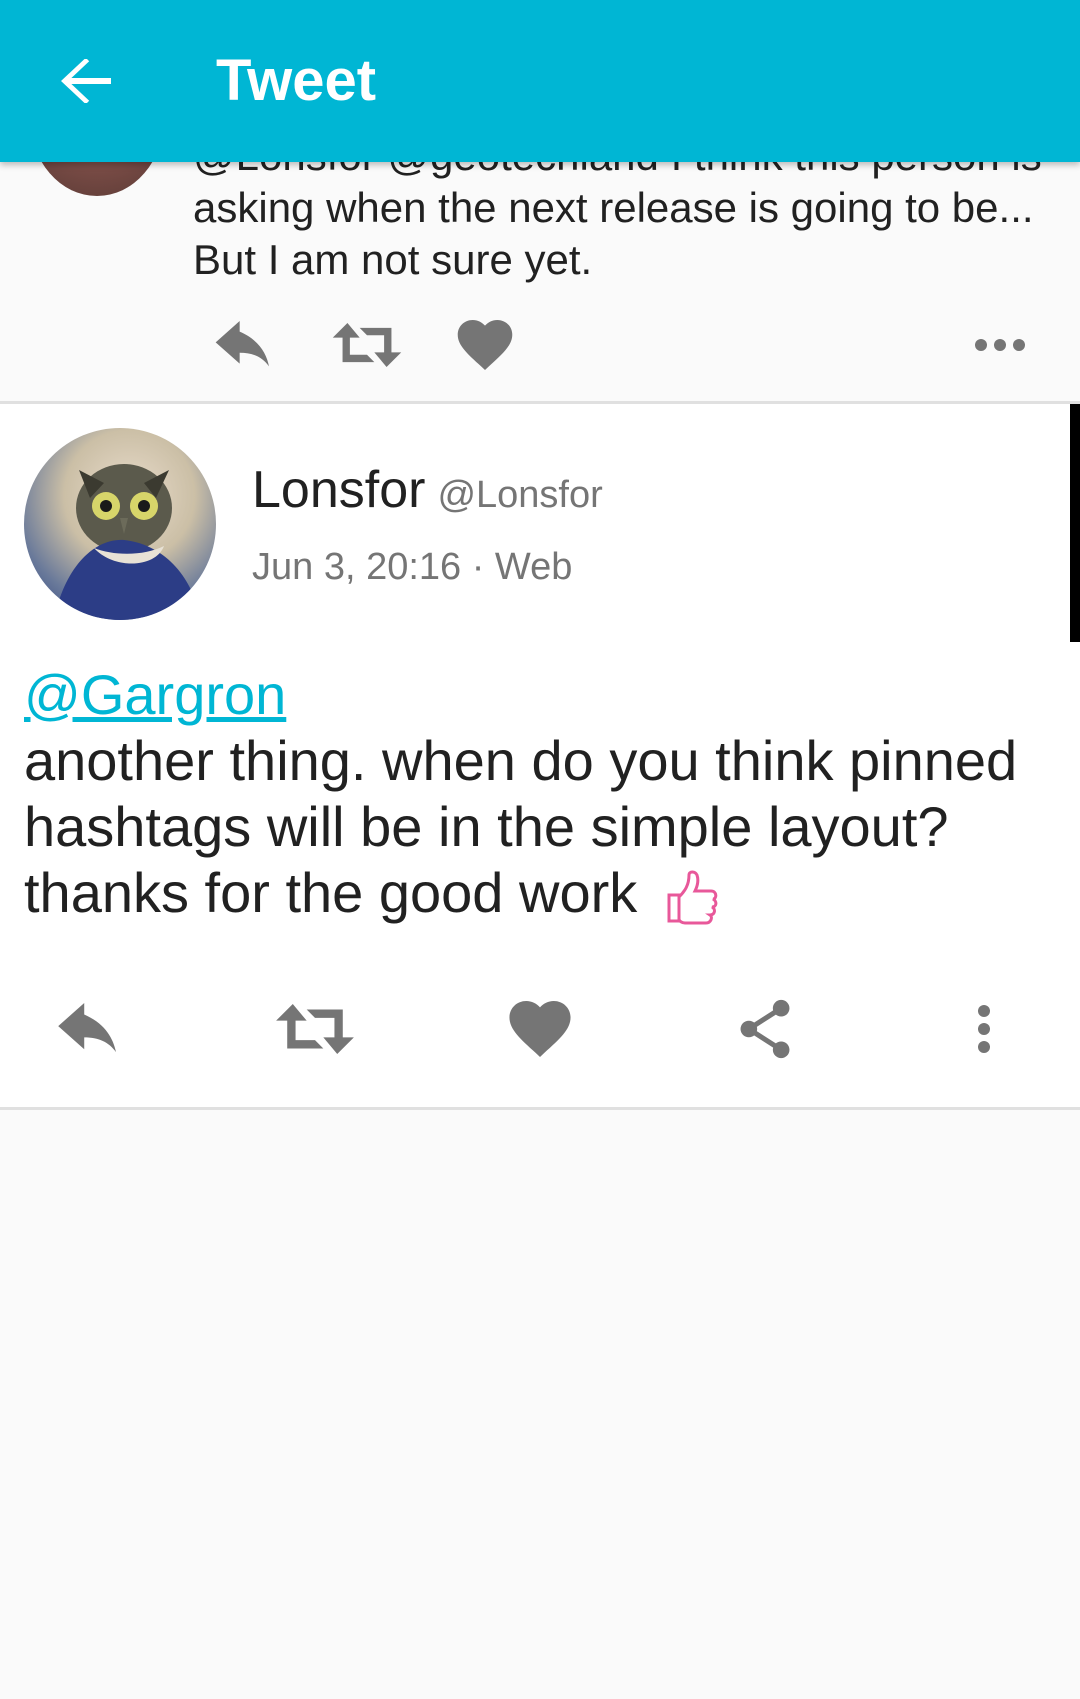 The image size is (1080, 1699). Describe the element at coordinates (296, 80) in the screenshot. I see `page-title: Tweet` at that location.